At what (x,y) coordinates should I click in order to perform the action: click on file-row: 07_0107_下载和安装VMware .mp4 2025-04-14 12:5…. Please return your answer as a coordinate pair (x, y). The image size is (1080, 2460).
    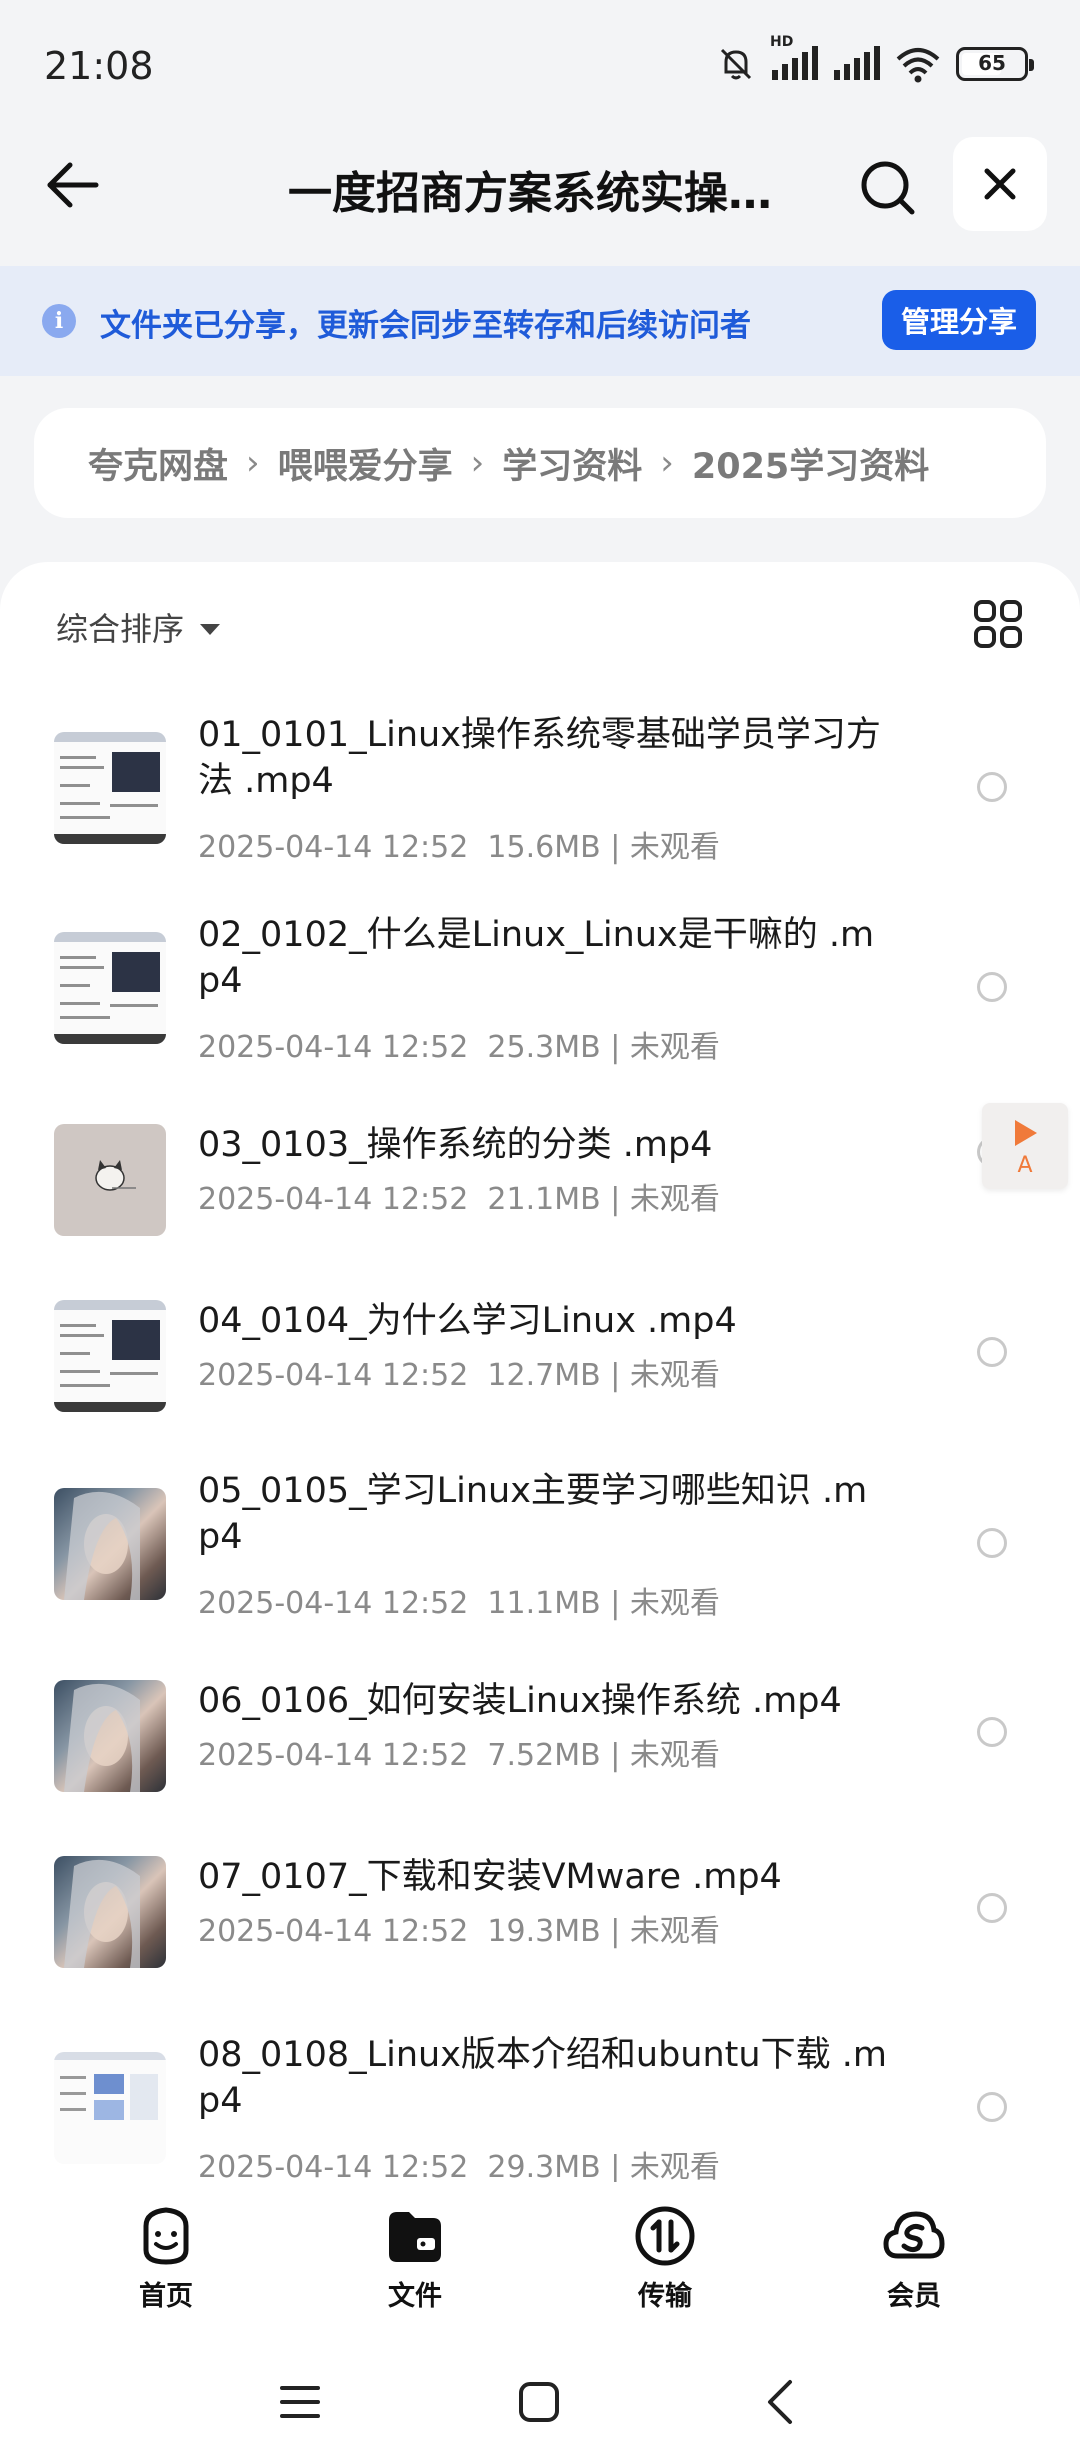
    Looking at the image, I should click on (540, 1914).